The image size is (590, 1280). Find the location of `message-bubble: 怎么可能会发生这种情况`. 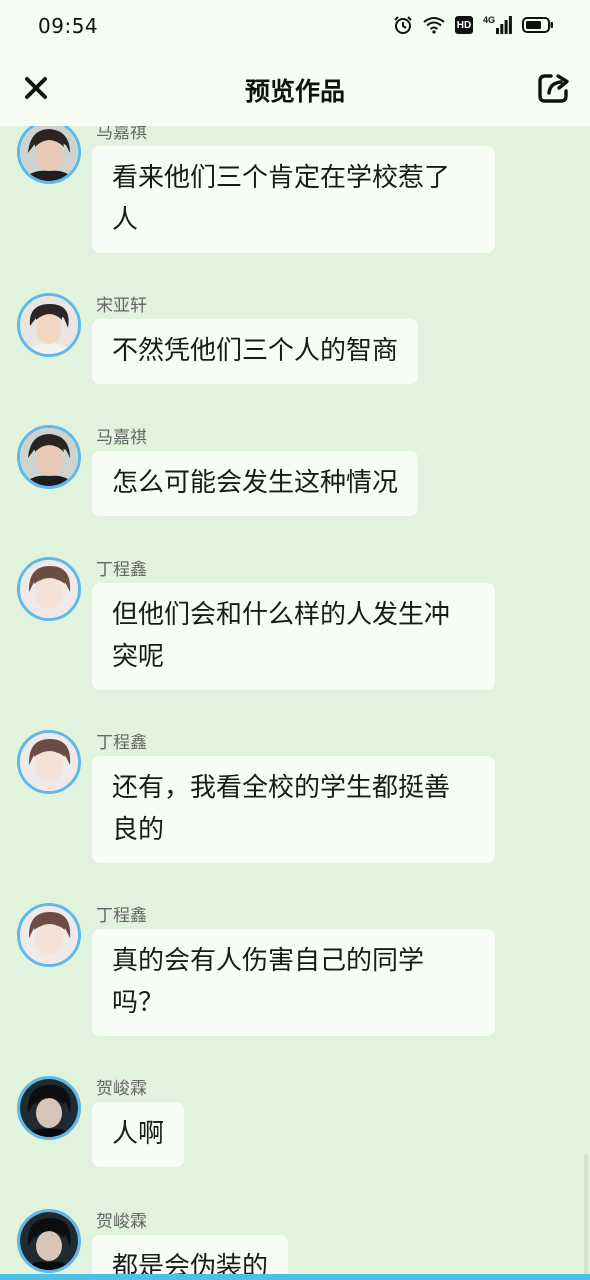

message-bubble: 怎么可能会发生这种情况 is located at coordinates (255, 483).